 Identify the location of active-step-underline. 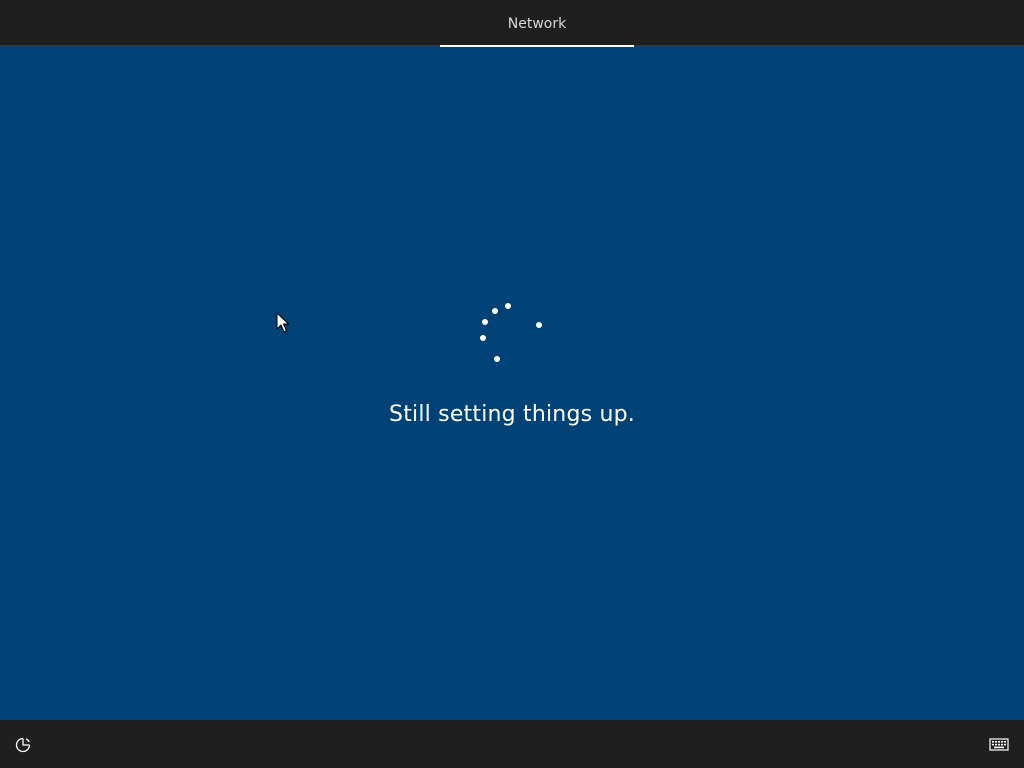
(537, 46).